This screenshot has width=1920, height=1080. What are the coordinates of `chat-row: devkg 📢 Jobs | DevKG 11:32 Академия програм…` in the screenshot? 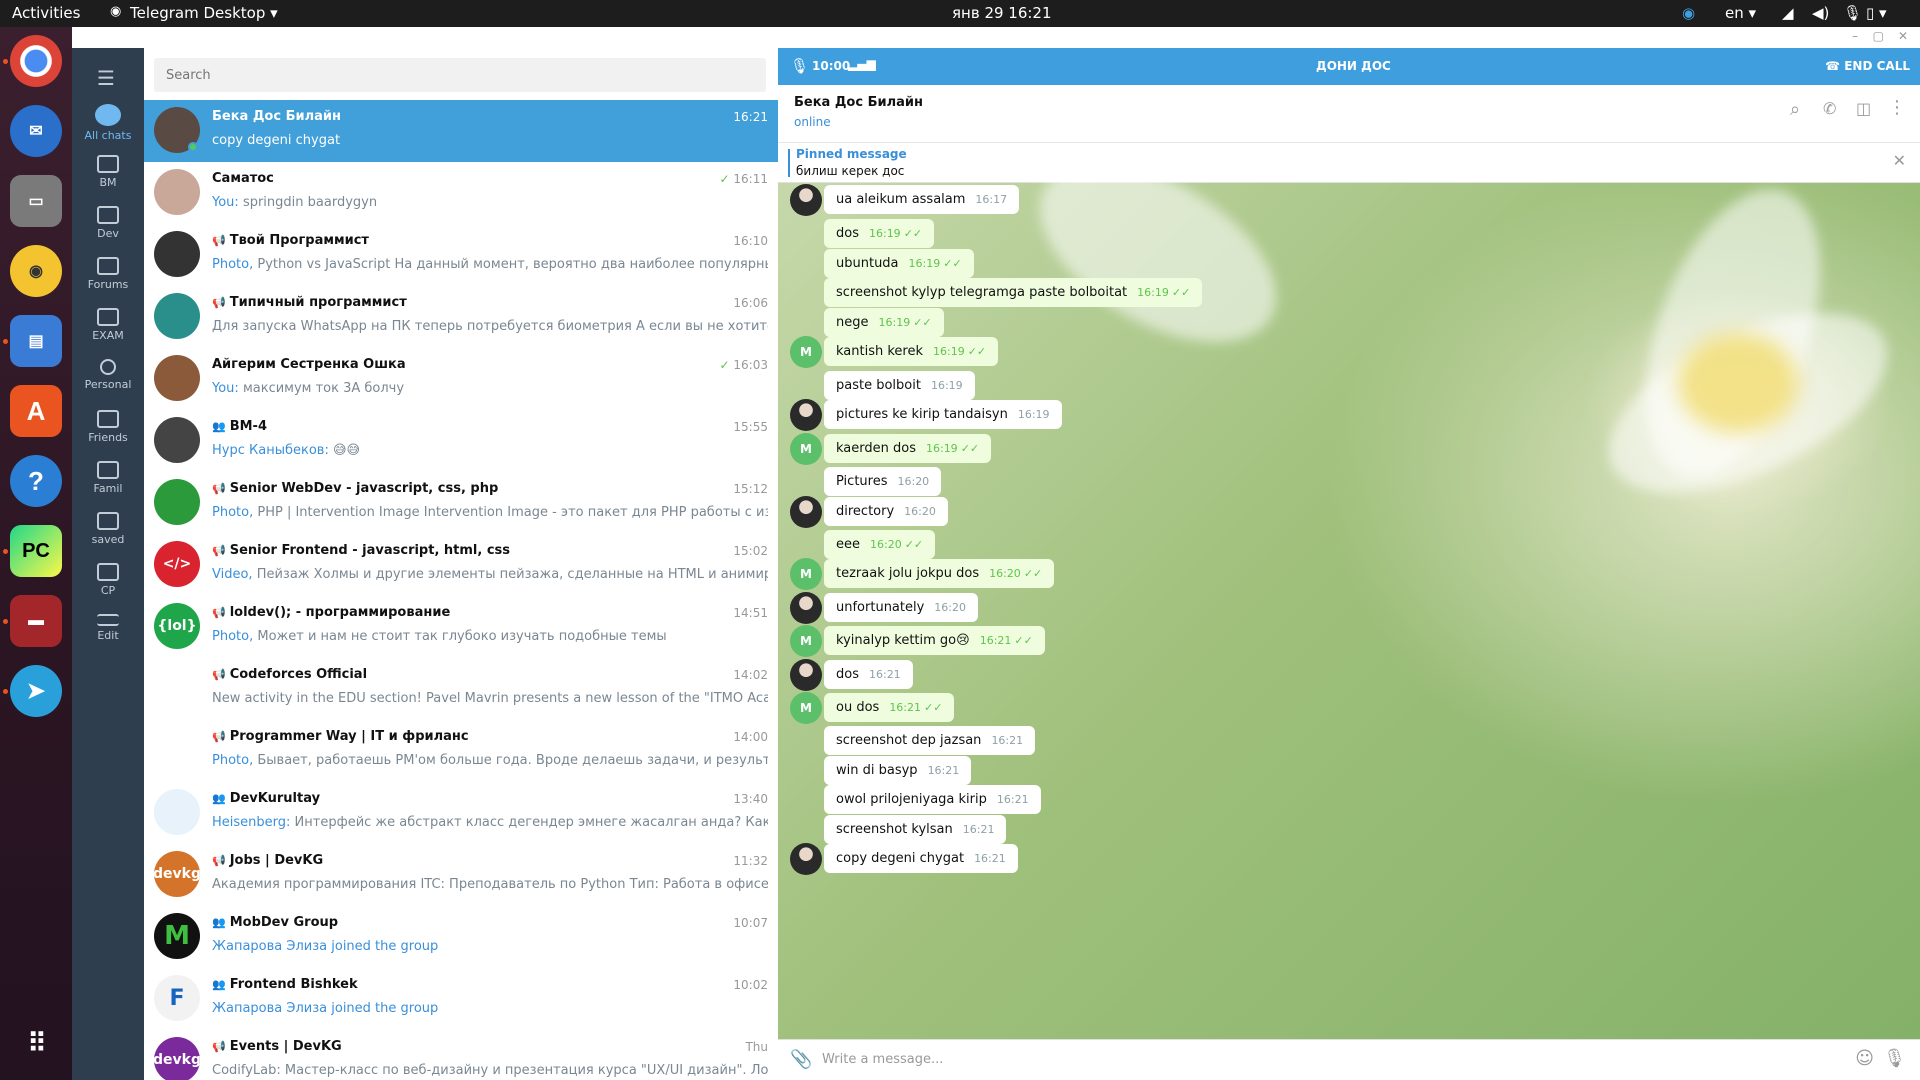 It's located at (461, 875).